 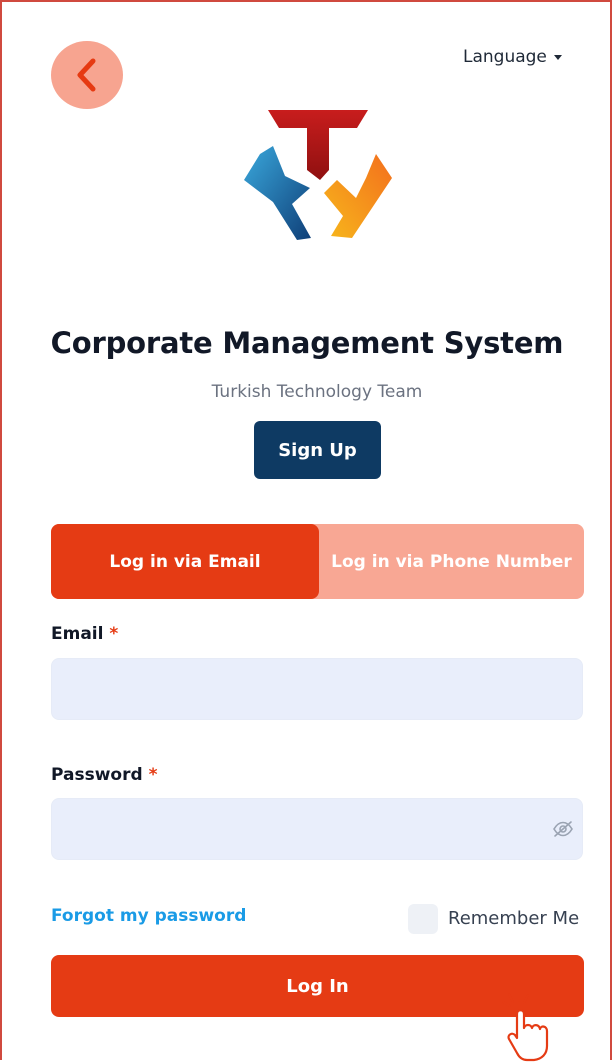 I want to click on chevron-left-icon, so click(x=86, y=75).